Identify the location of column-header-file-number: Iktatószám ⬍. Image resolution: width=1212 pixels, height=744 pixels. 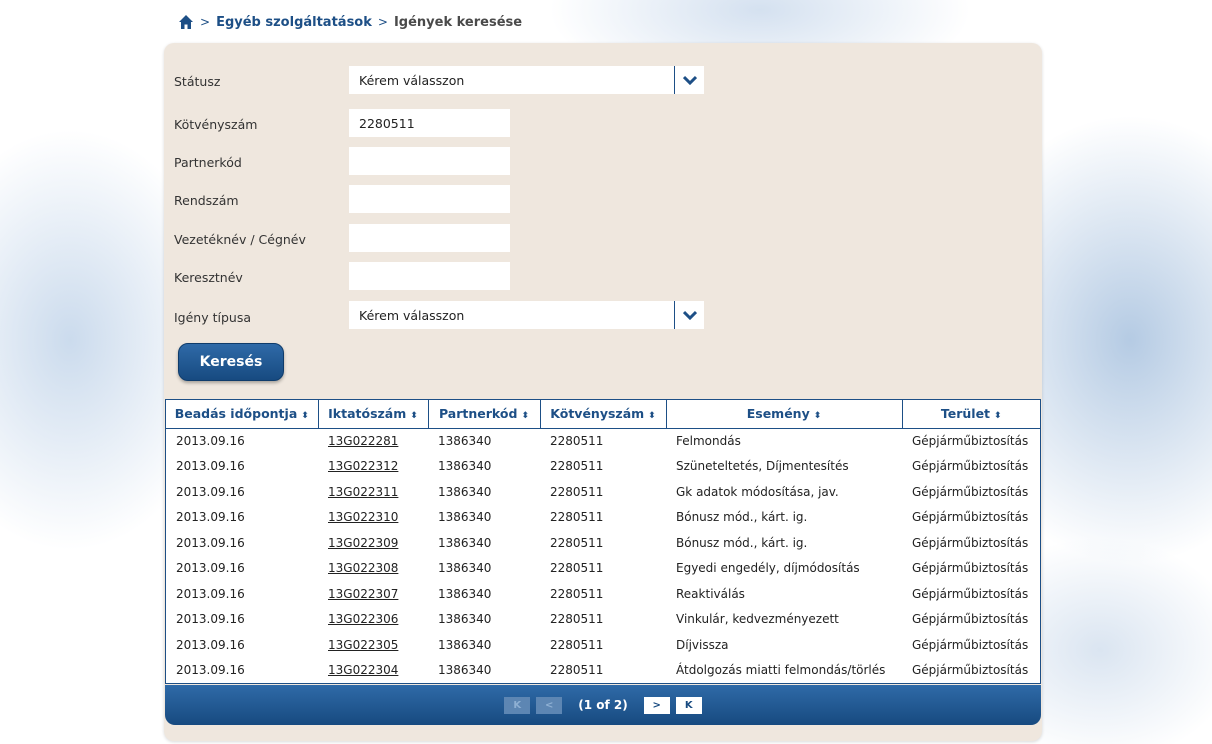
(373, 414).